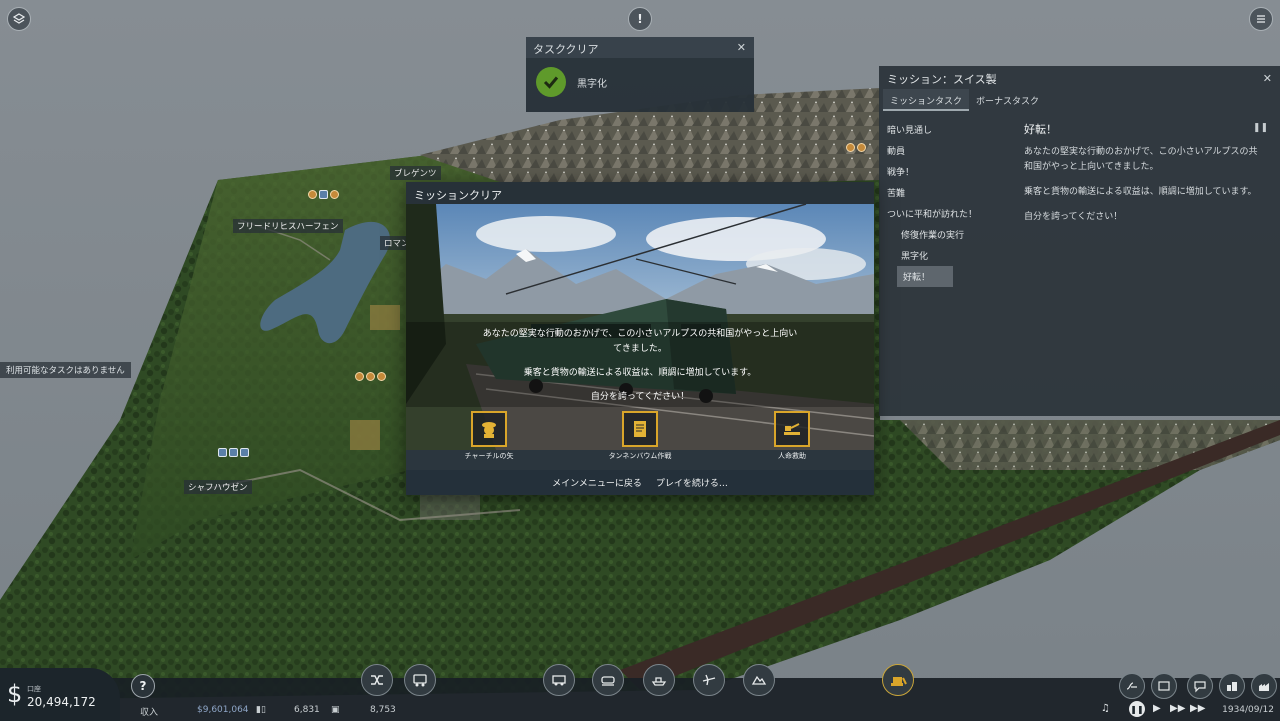 This screenshot has height=721, width=1280. What do you see at coordinates (640, 397) in the screenshot?
I see `message-line: 自分を誇ってください！` at bounding box center [640, 397].